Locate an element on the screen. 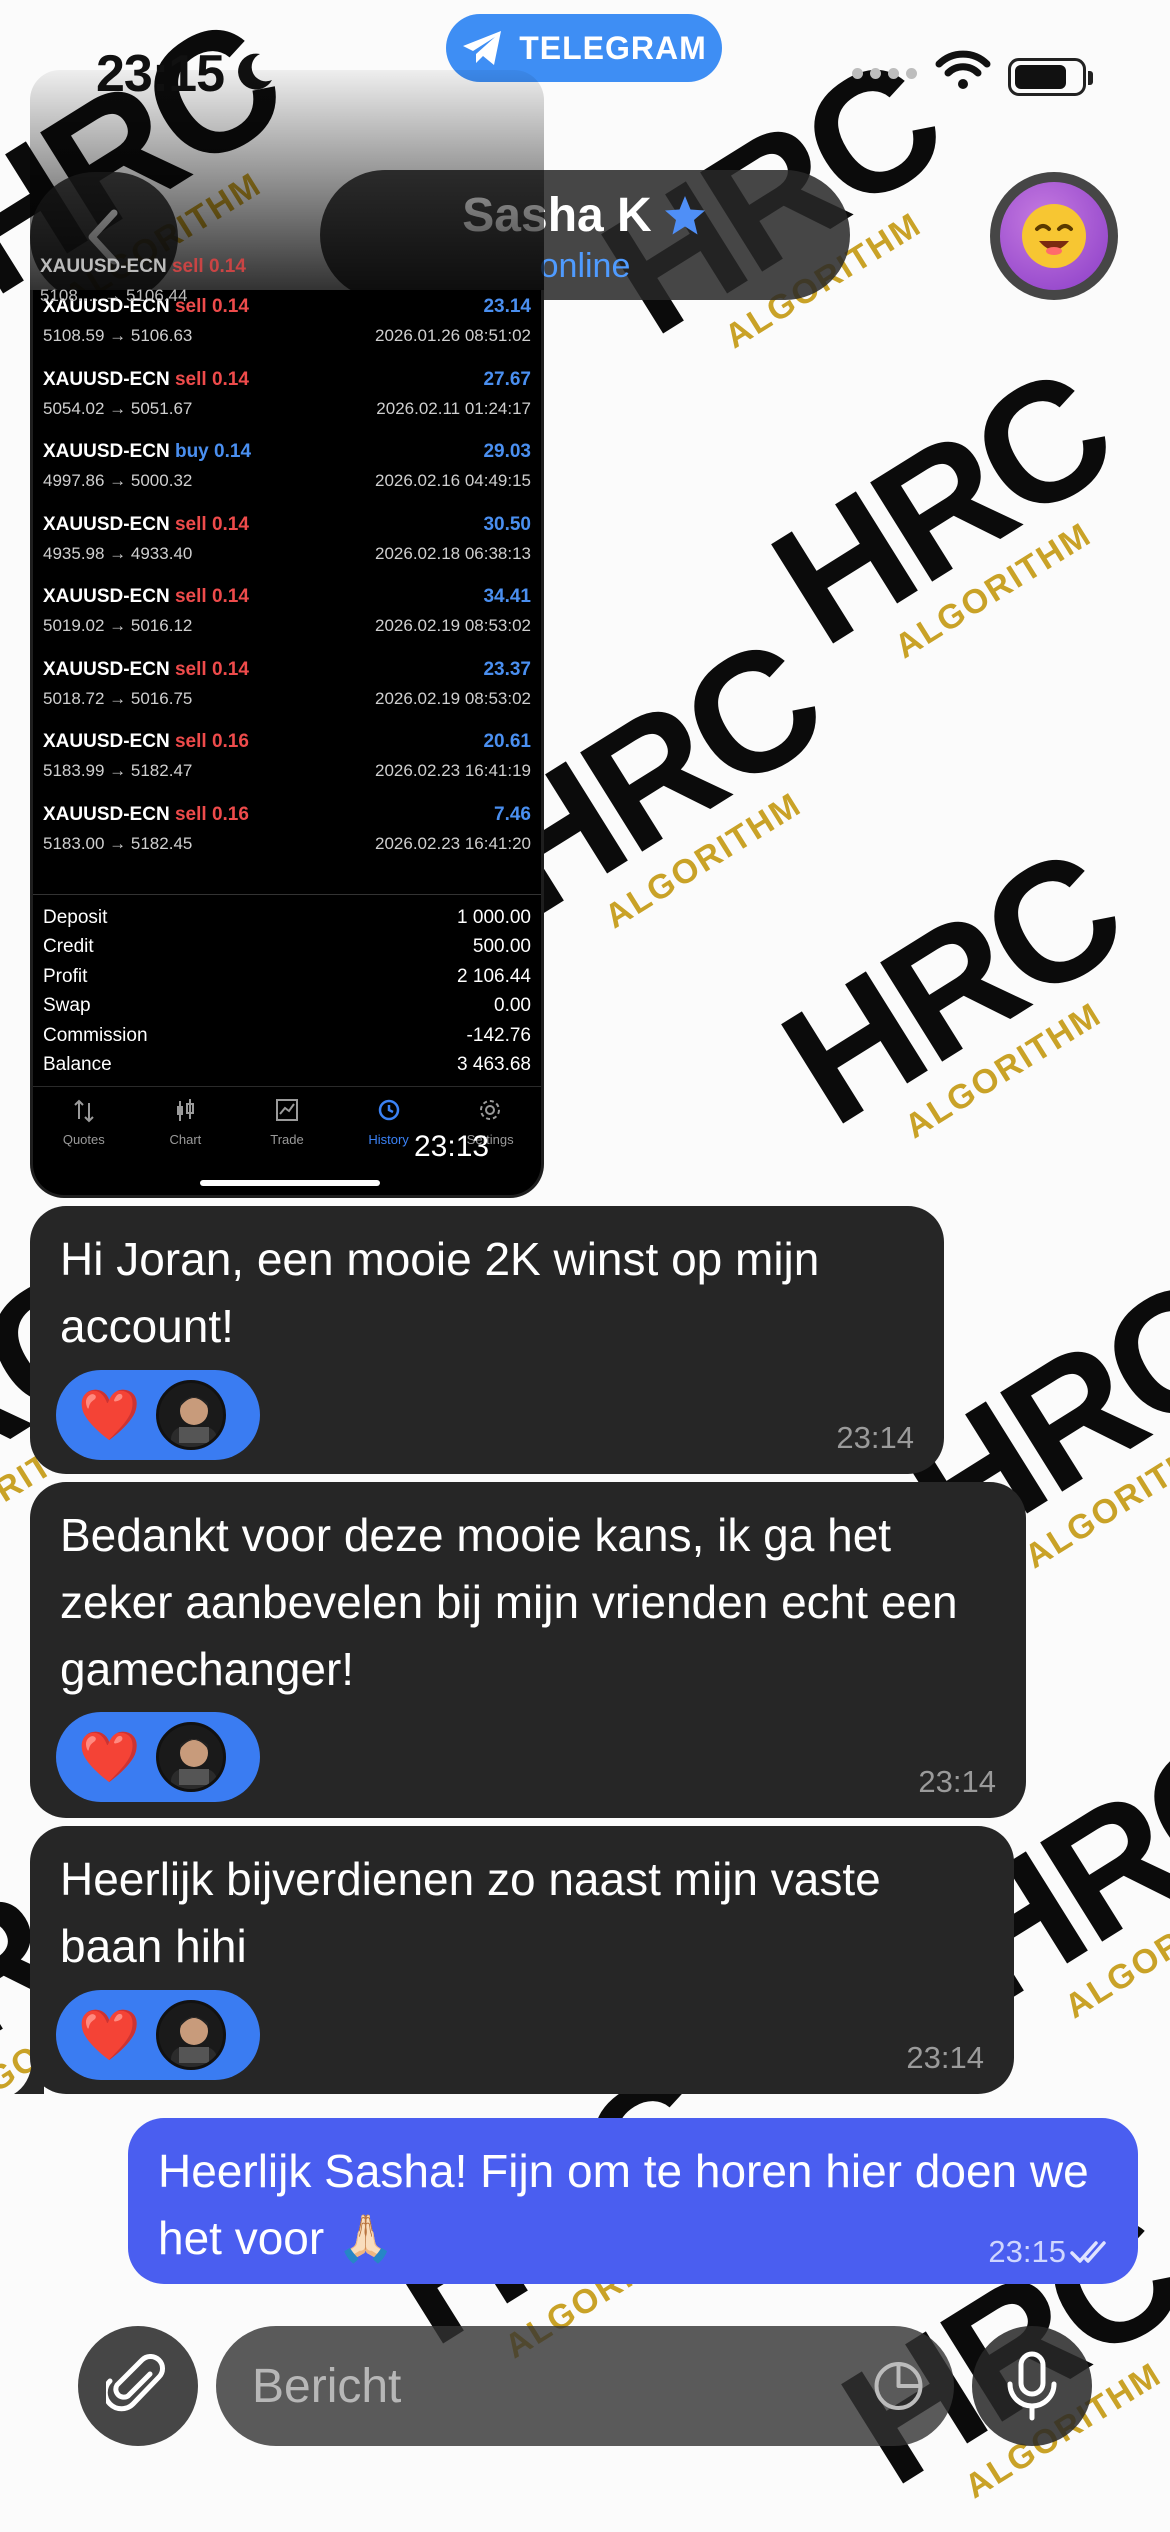  trade-profit: 27.67 is located at coordinates (507, 379).